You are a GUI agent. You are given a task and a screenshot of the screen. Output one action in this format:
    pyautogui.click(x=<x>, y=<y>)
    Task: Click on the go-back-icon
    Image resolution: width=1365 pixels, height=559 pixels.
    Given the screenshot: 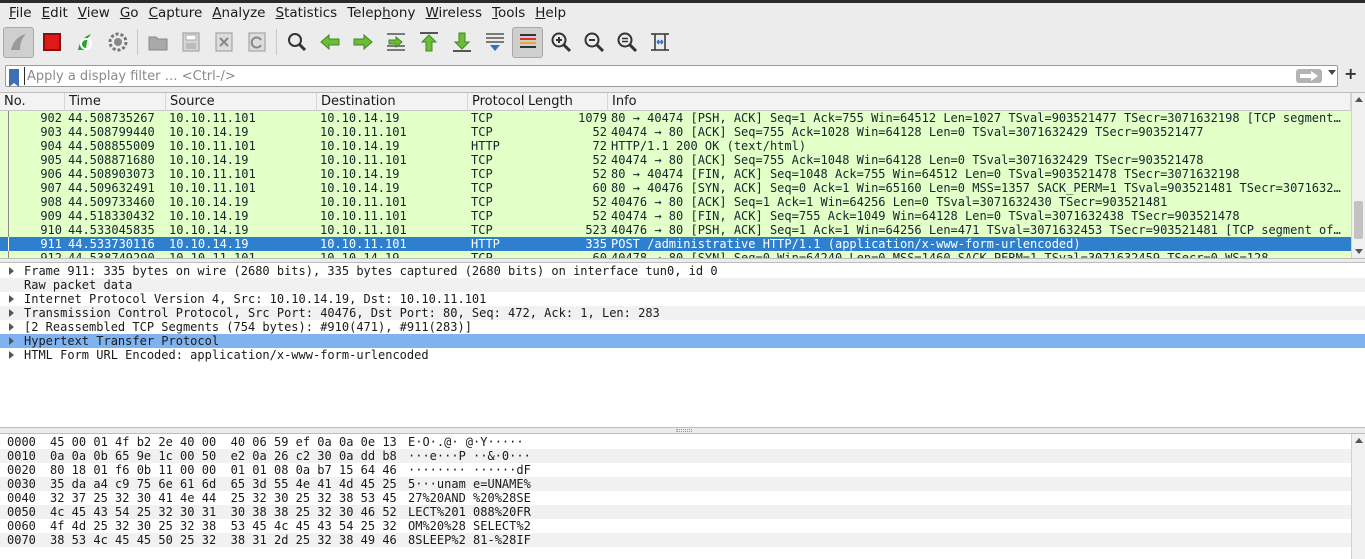 What is the action you would take?
    pyautogui.click(x=329, y=42)
    